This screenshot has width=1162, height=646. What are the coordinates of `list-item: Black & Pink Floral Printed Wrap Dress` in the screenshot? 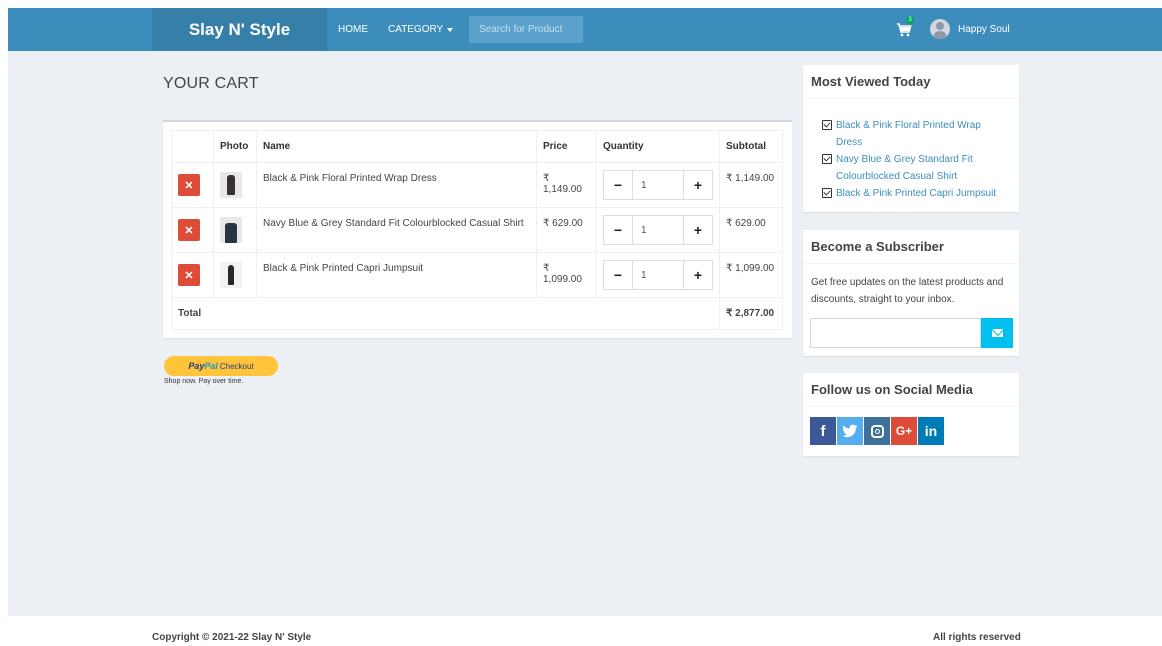 It's located at (915, 134).